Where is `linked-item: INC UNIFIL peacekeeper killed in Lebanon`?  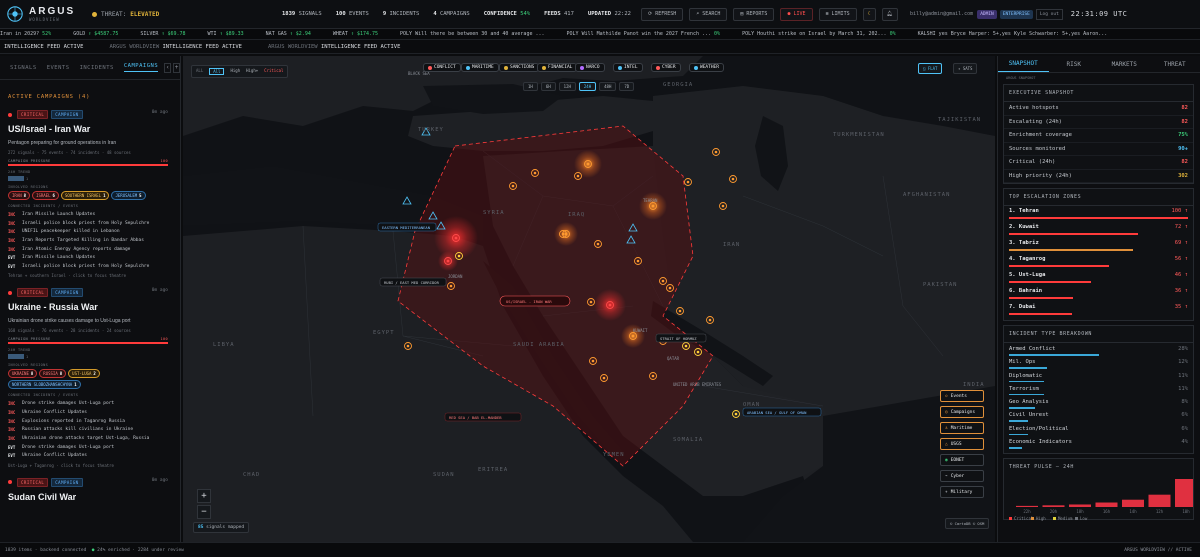 linked-item: INC UNIFIL peacekeeper killed in Lebanon is located at coordinates (88, 232).